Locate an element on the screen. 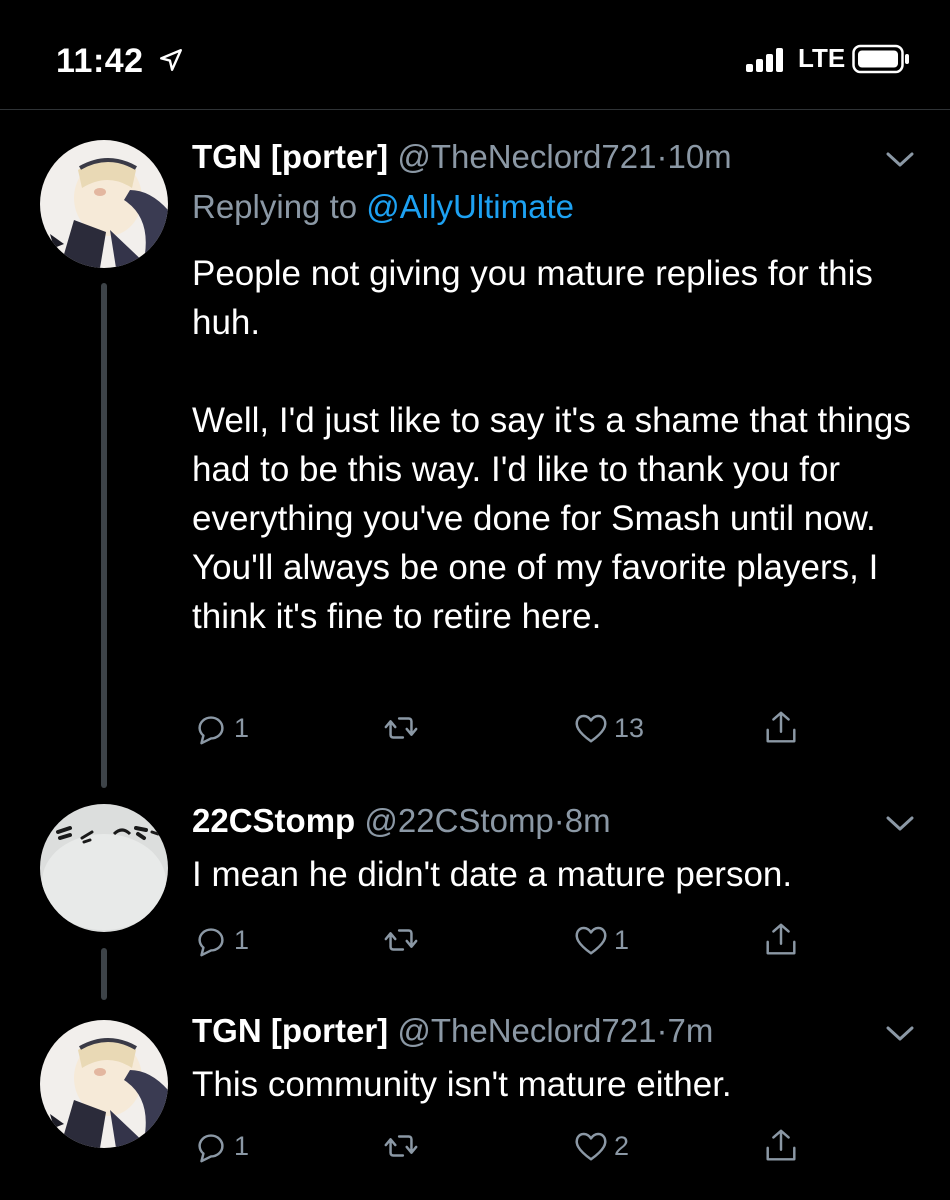 Image resolution: width=950 pixels, height=1200 pixels. like-count: 1 is located at coordinates (622, 939).